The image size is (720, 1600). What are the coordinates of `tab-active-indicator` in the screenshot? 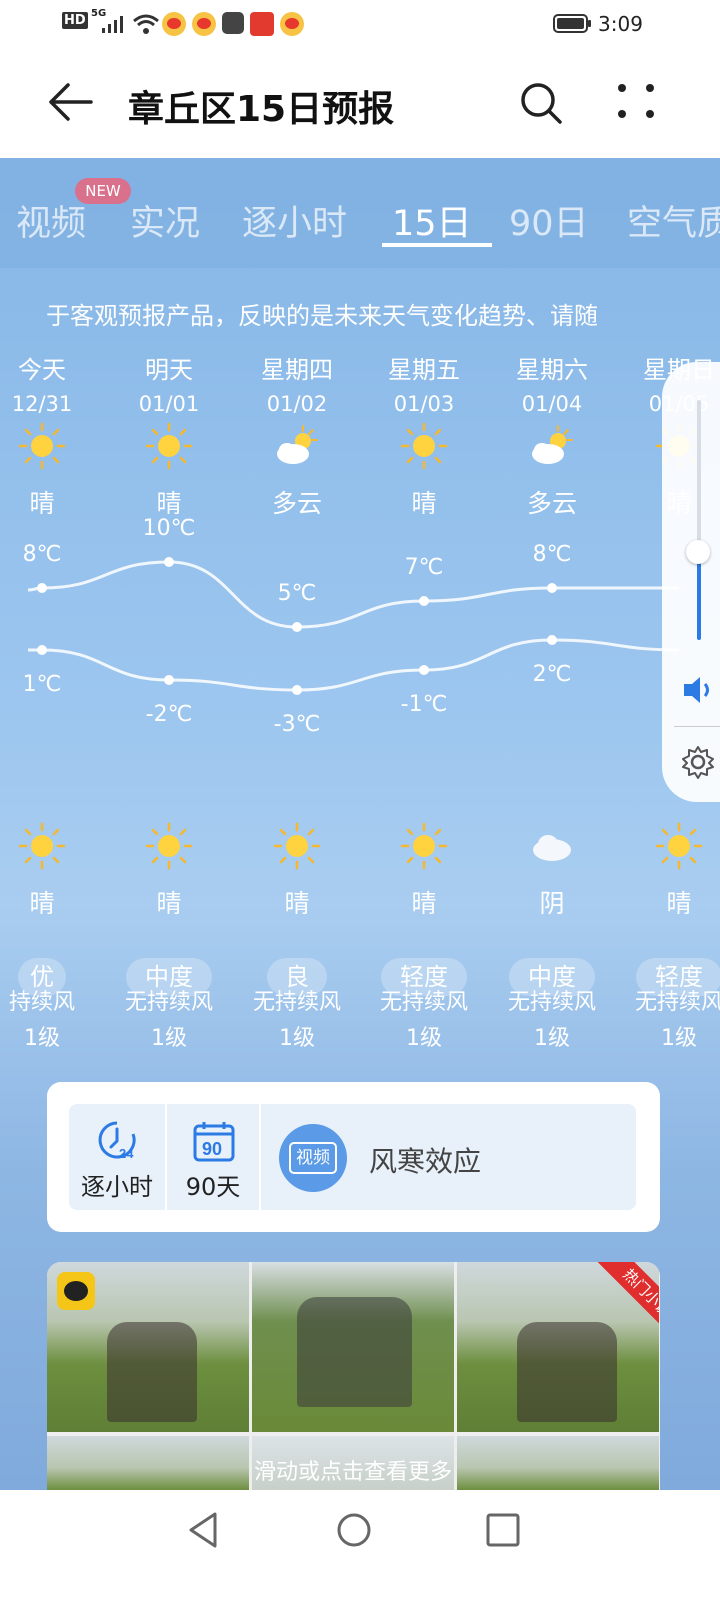 It's located at (437, 245).